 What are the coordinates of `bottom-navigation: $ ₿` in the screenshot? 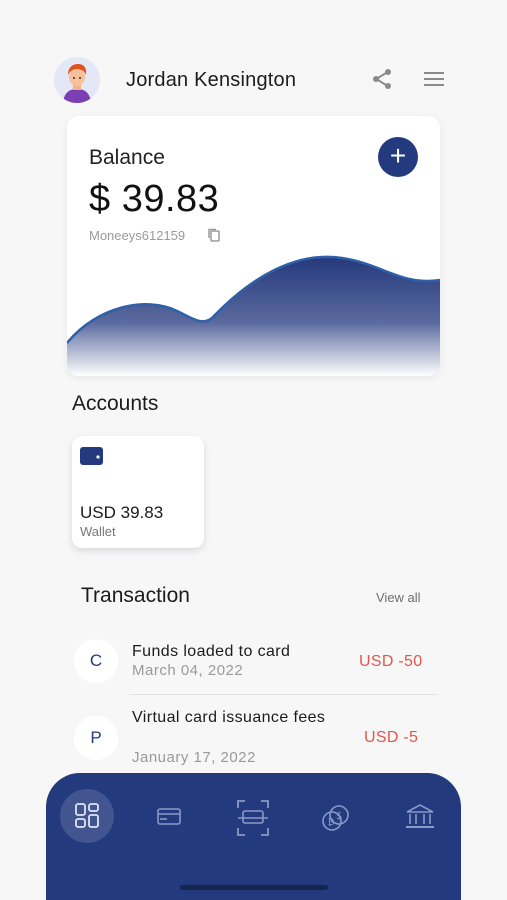 It's located at (253, 836).